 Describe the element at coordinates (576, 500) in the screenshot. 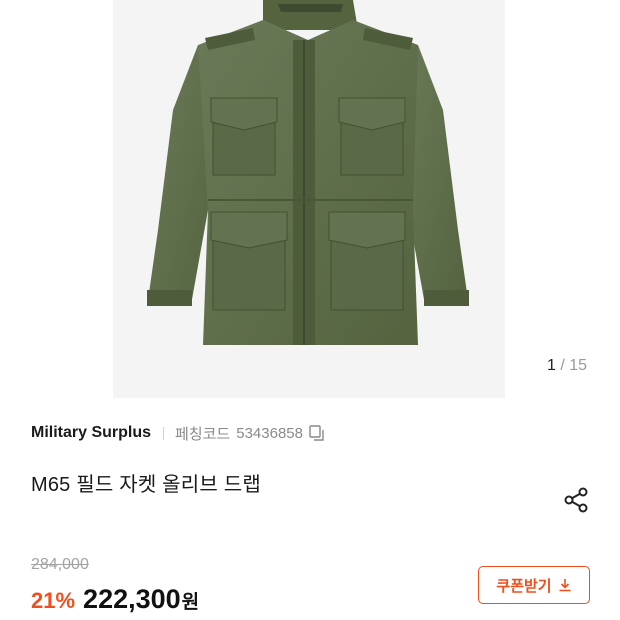

I see `share-icon` at that location.